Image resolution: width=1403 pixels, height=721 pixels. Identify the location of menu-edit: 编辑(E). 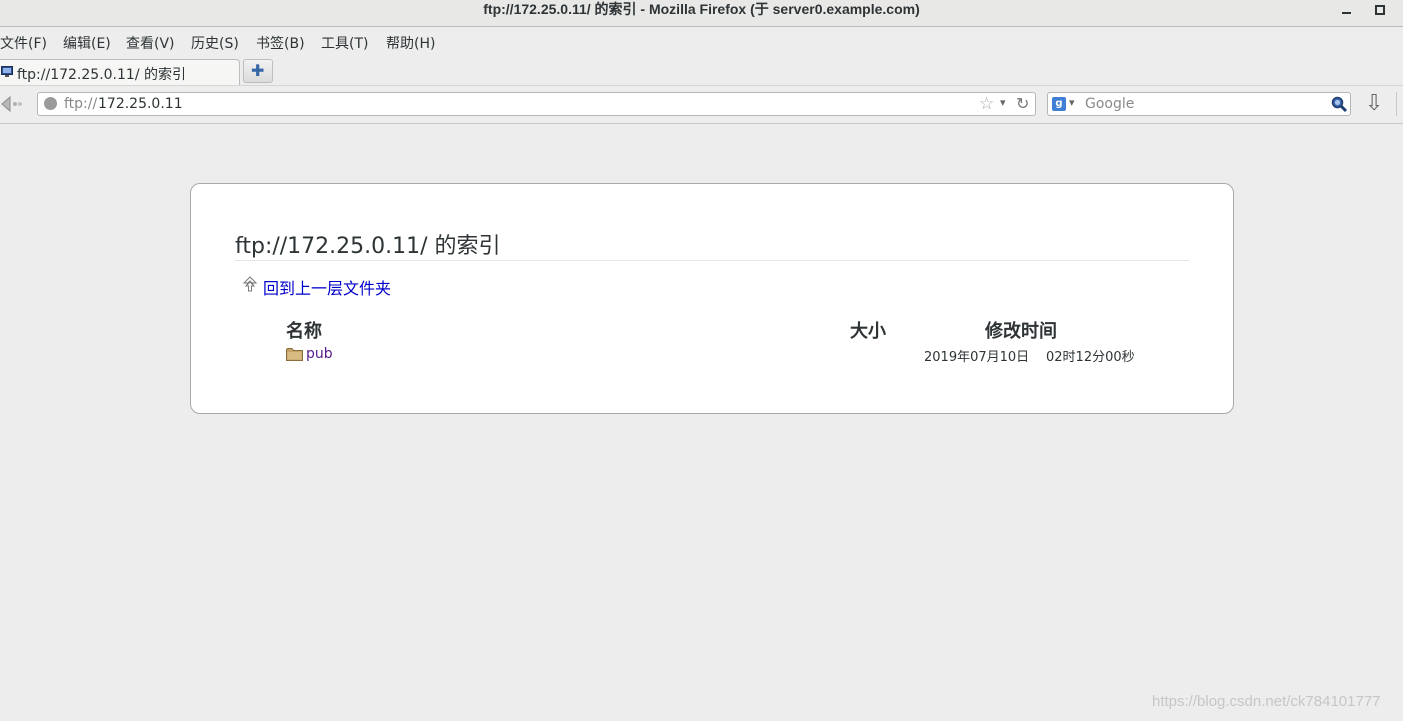
(87, 43).